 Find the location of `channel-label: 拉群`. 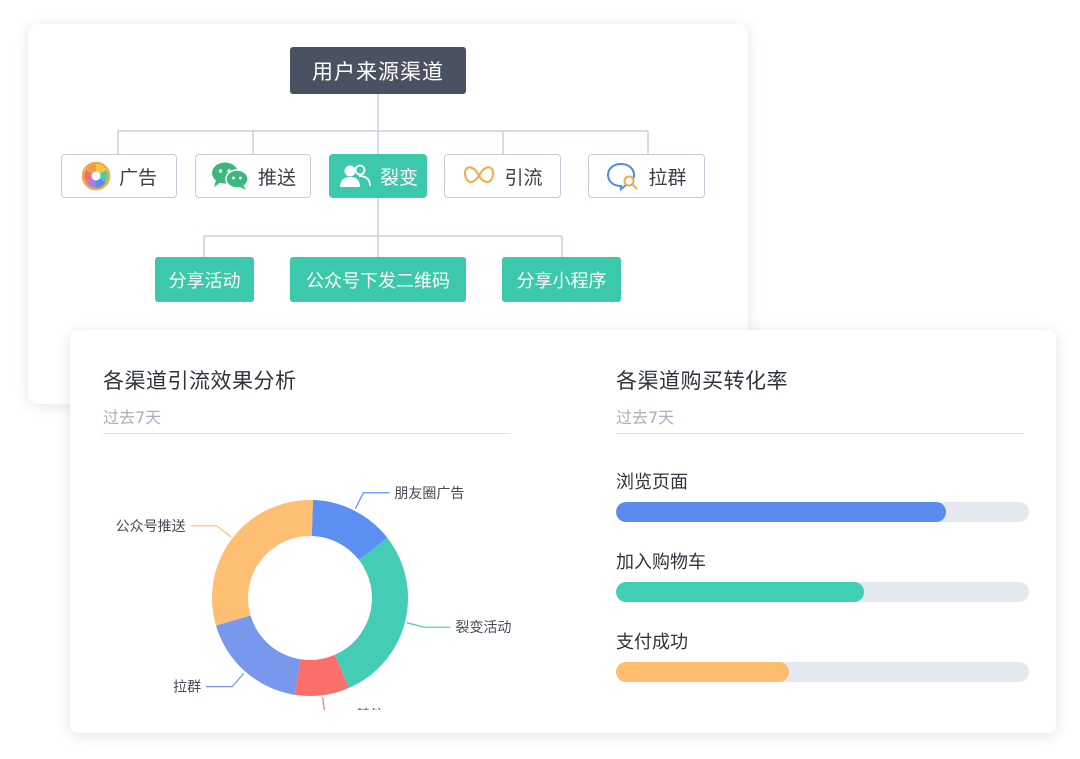

channel-label: 拉群 is located at coordinates (667, 177).